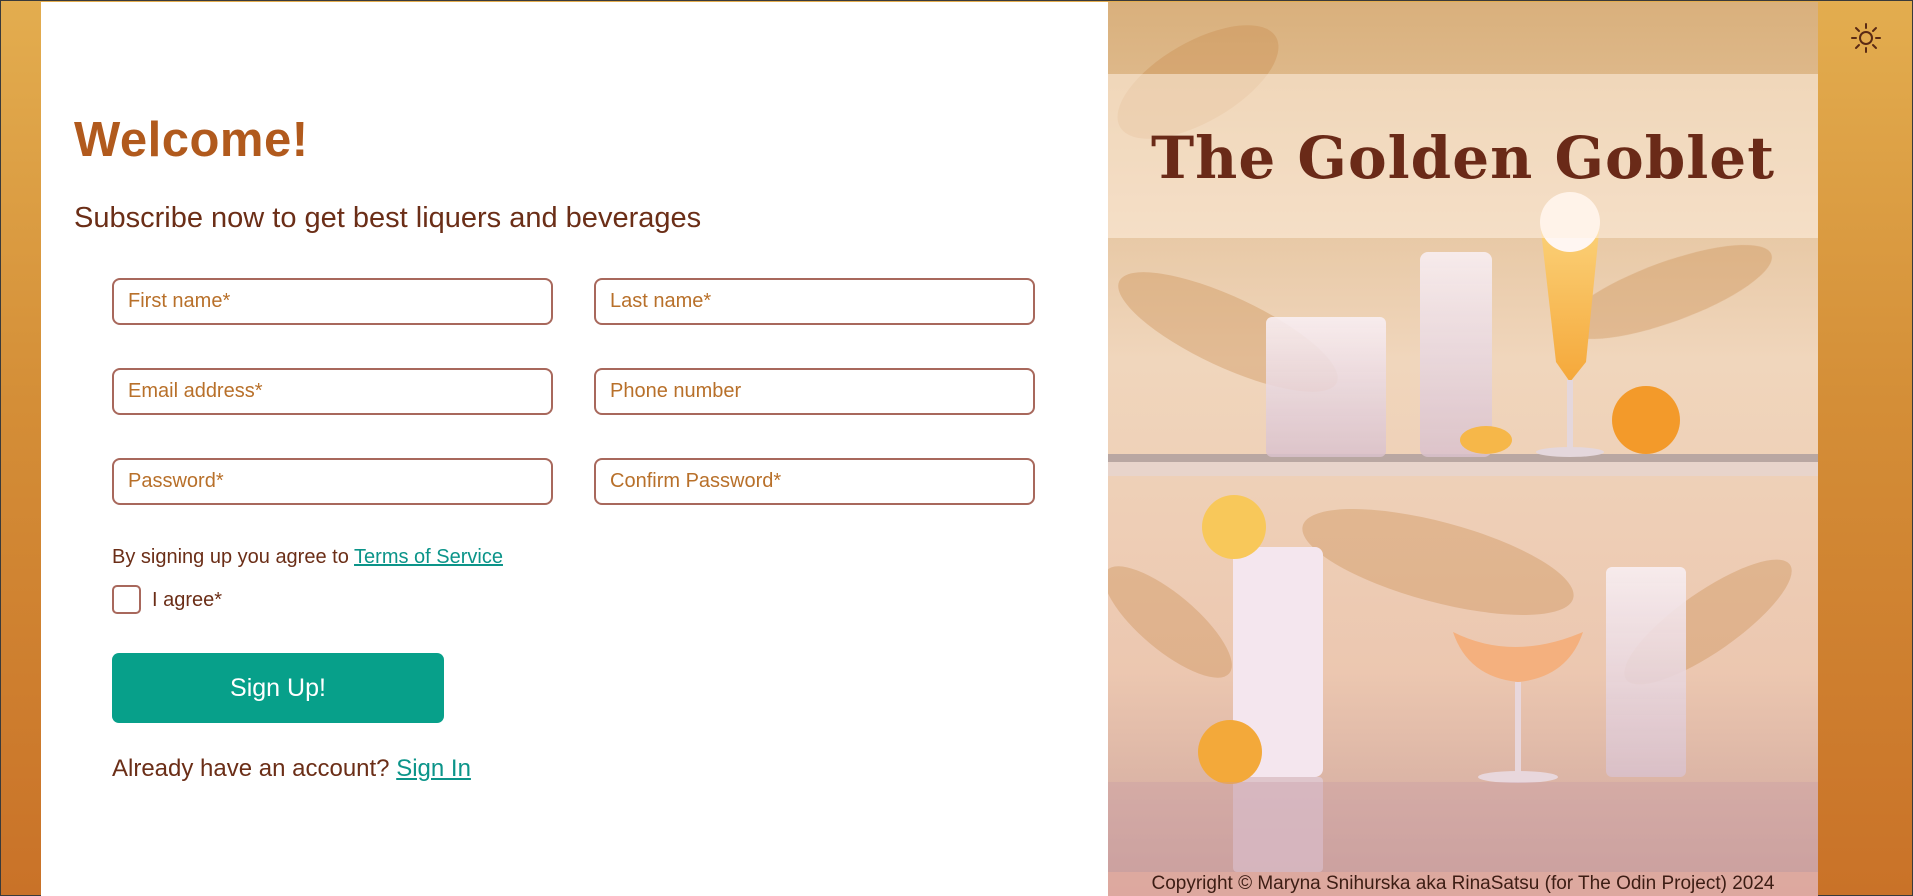 Image resolution: width=1913 pixels, height=896 pixels. I want to click on last-name-input, so click(814, 301).